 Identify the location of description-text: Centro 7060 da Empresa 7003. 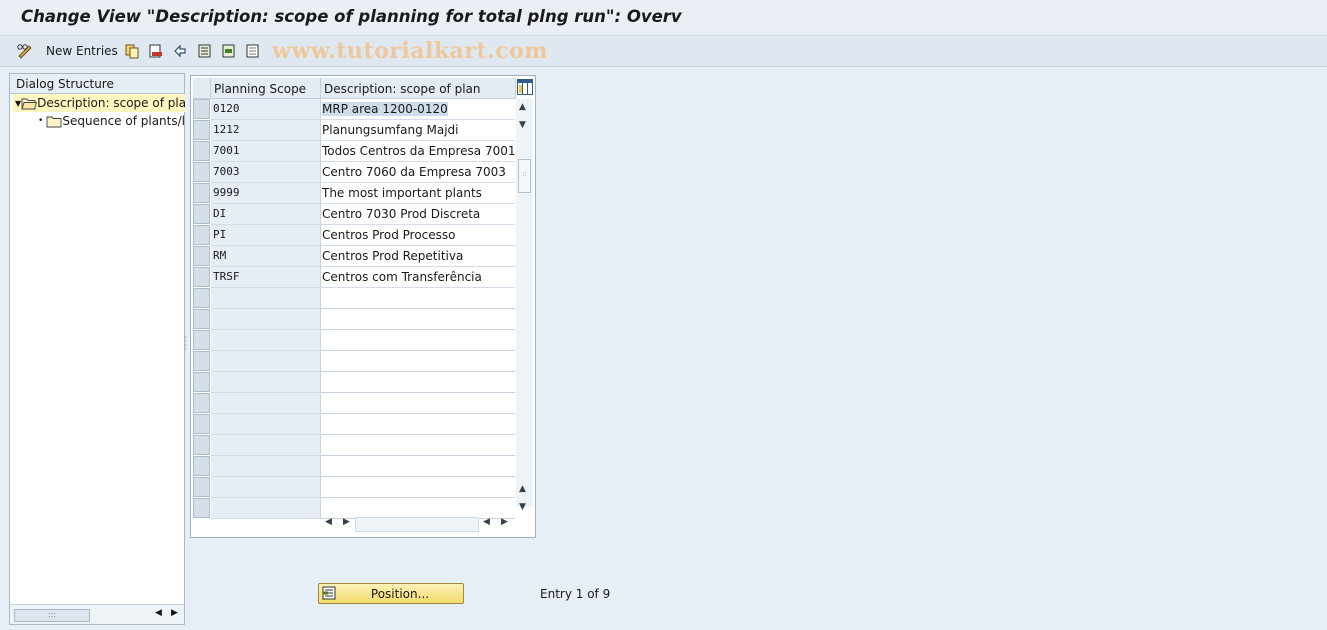
(414, 172).